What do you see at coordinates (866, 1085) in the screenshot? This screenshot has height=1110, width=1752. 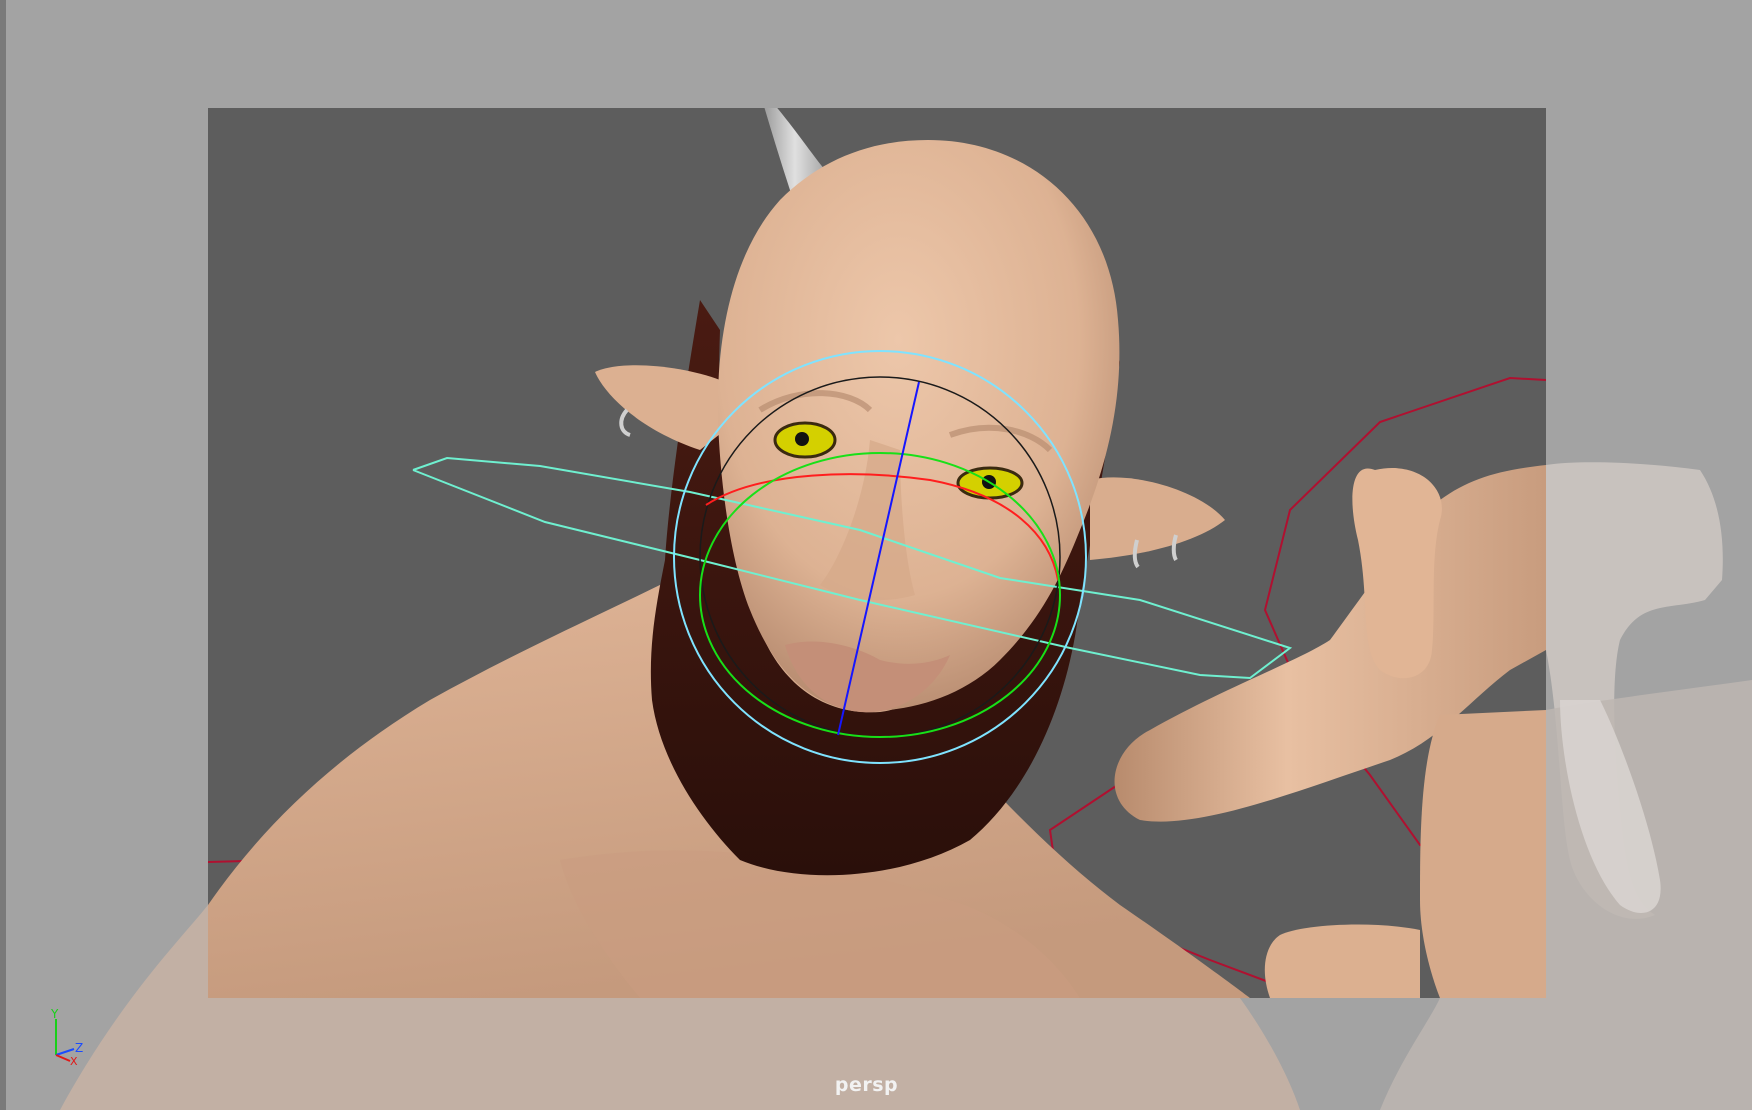 I see `camera-name-label: persp` at bounding box center [866, 1085].